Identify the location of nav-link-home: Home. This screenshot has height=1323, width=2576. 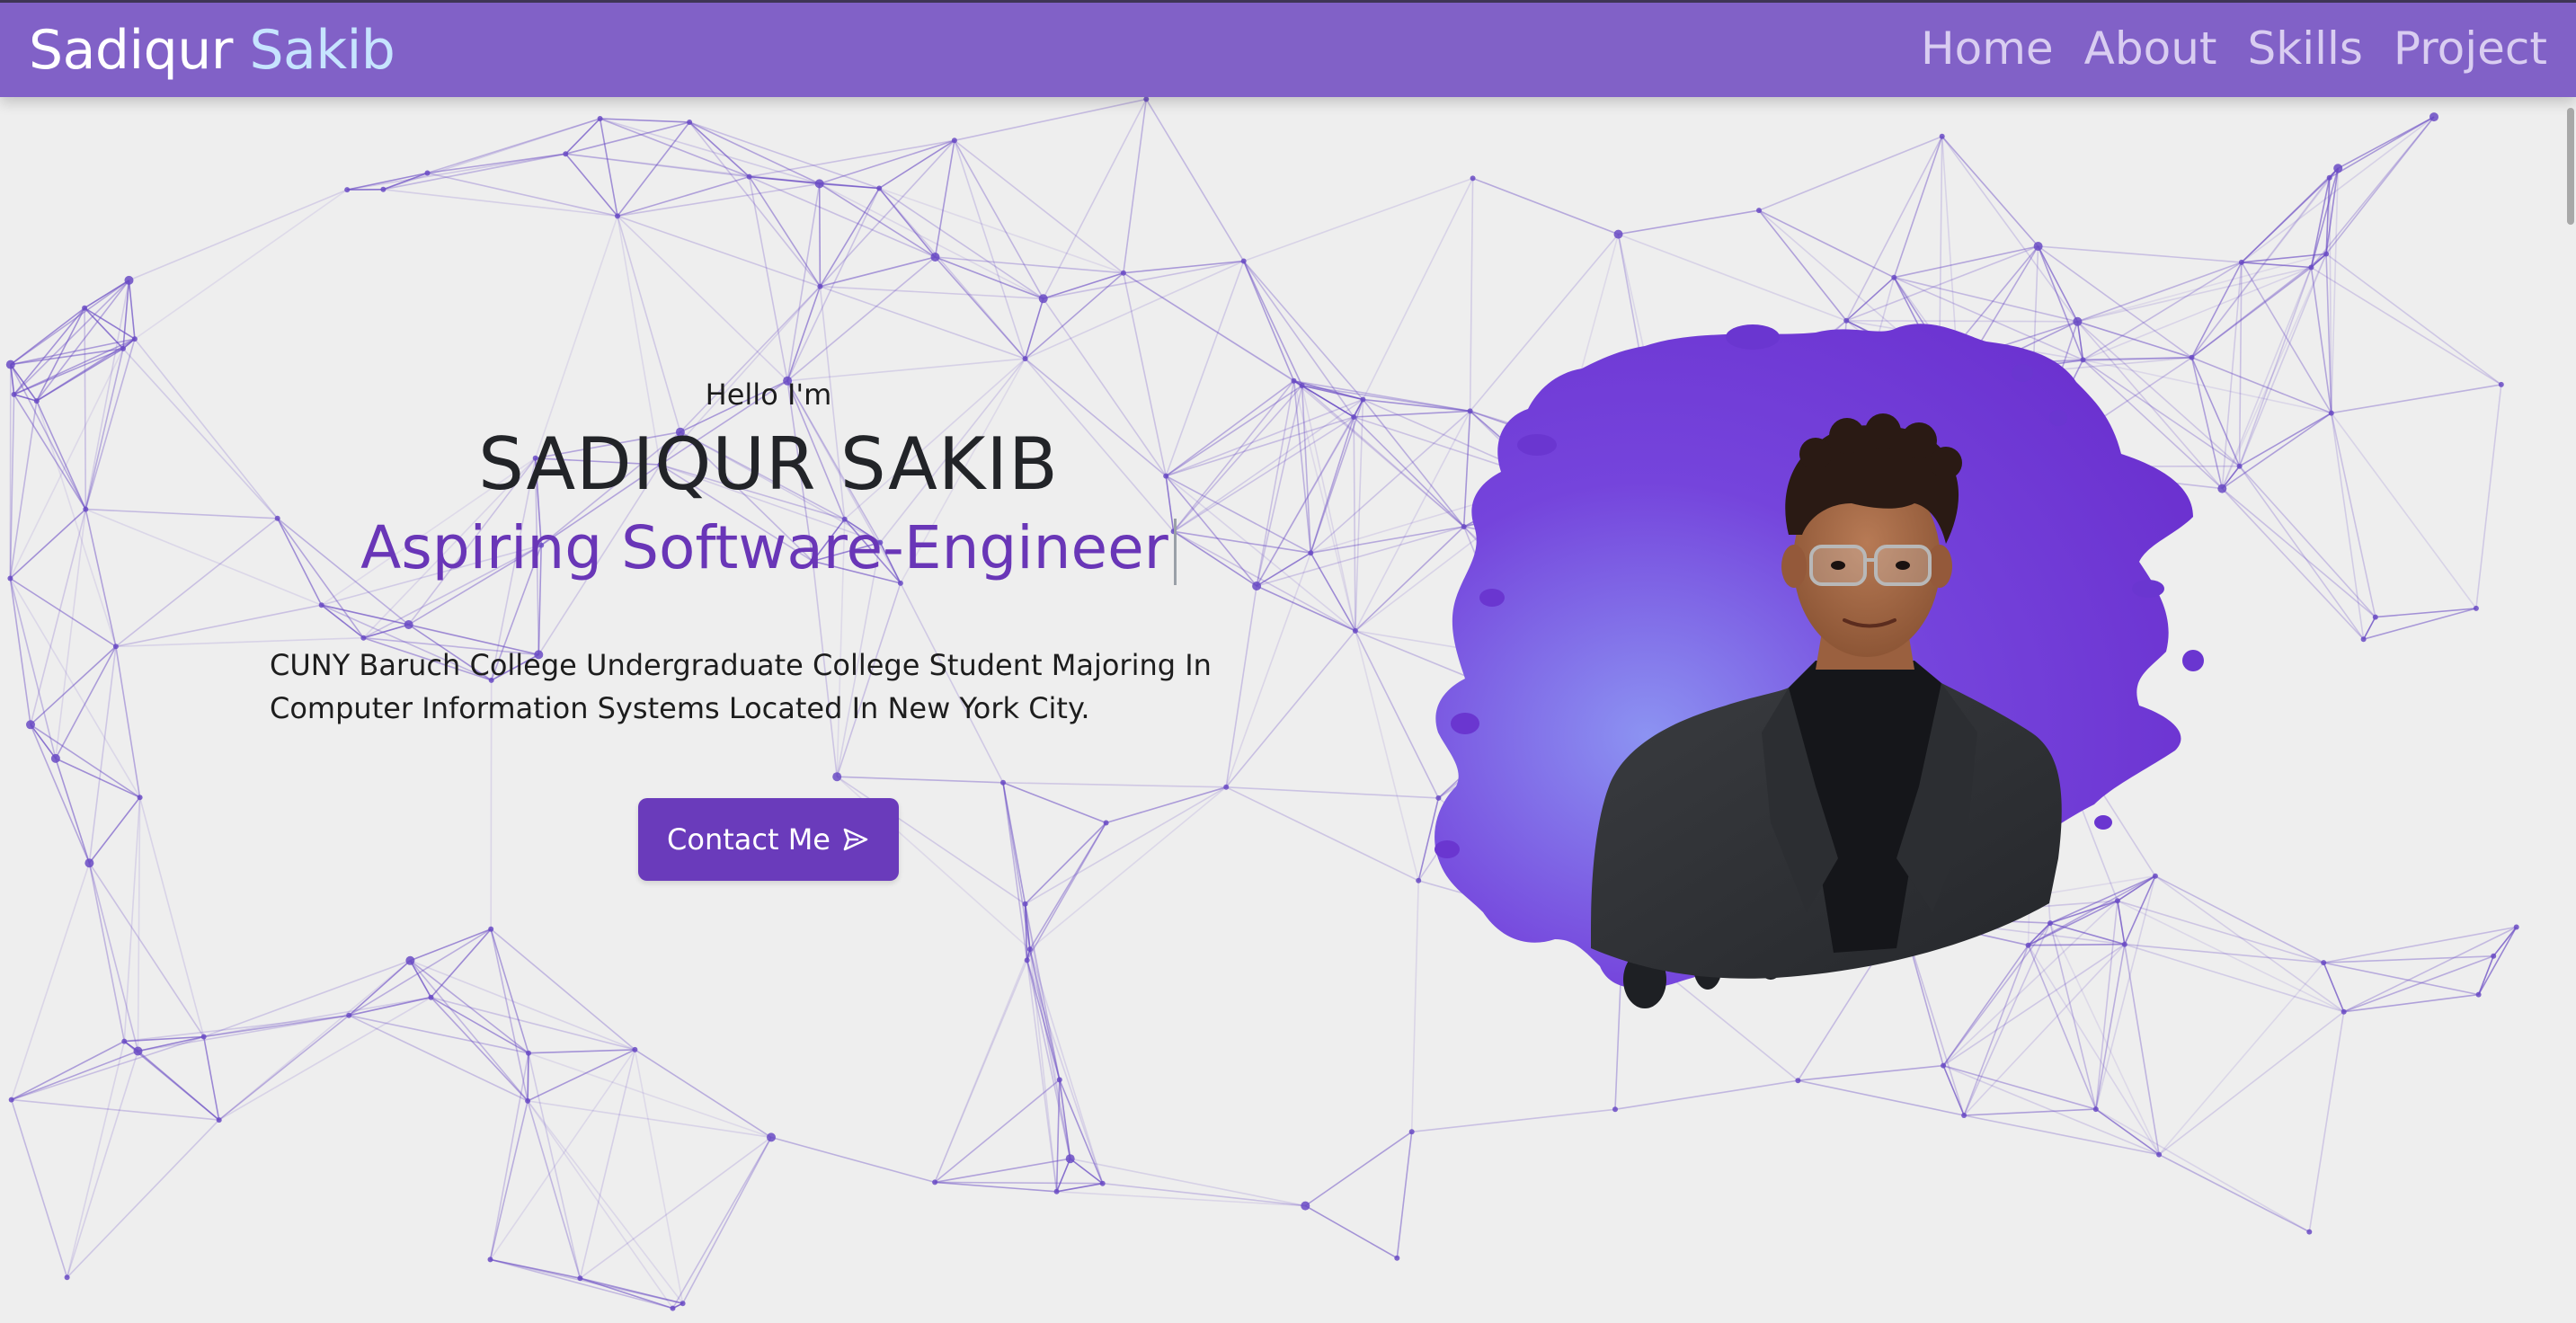
(1987, 48).